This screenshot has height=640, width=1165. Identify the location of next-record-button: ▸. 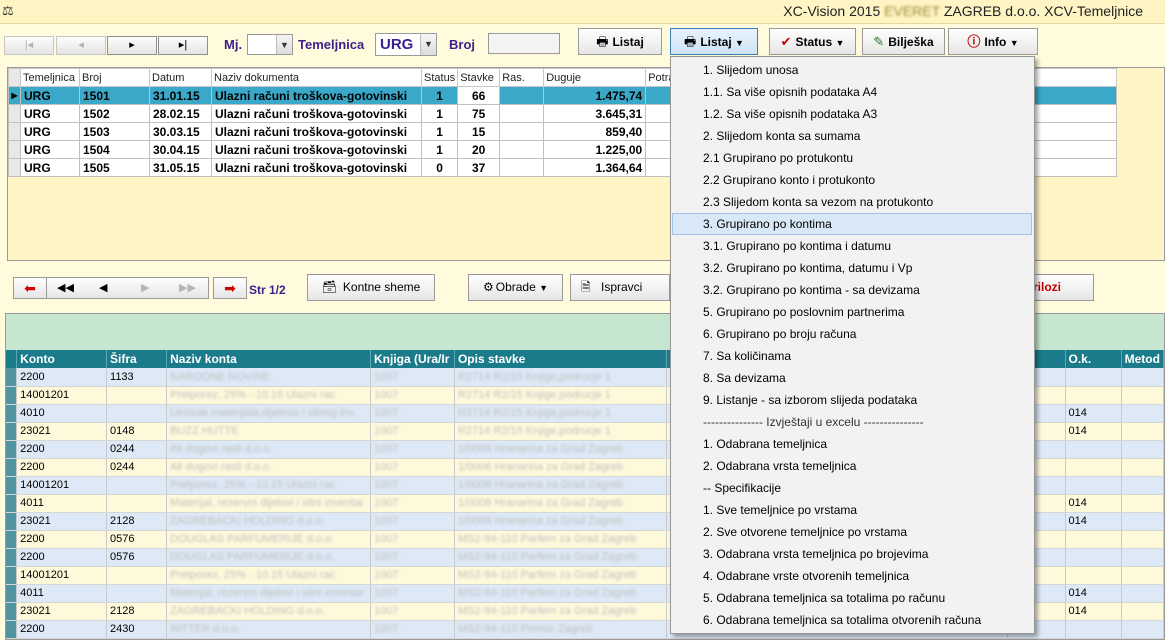
(132, 45).